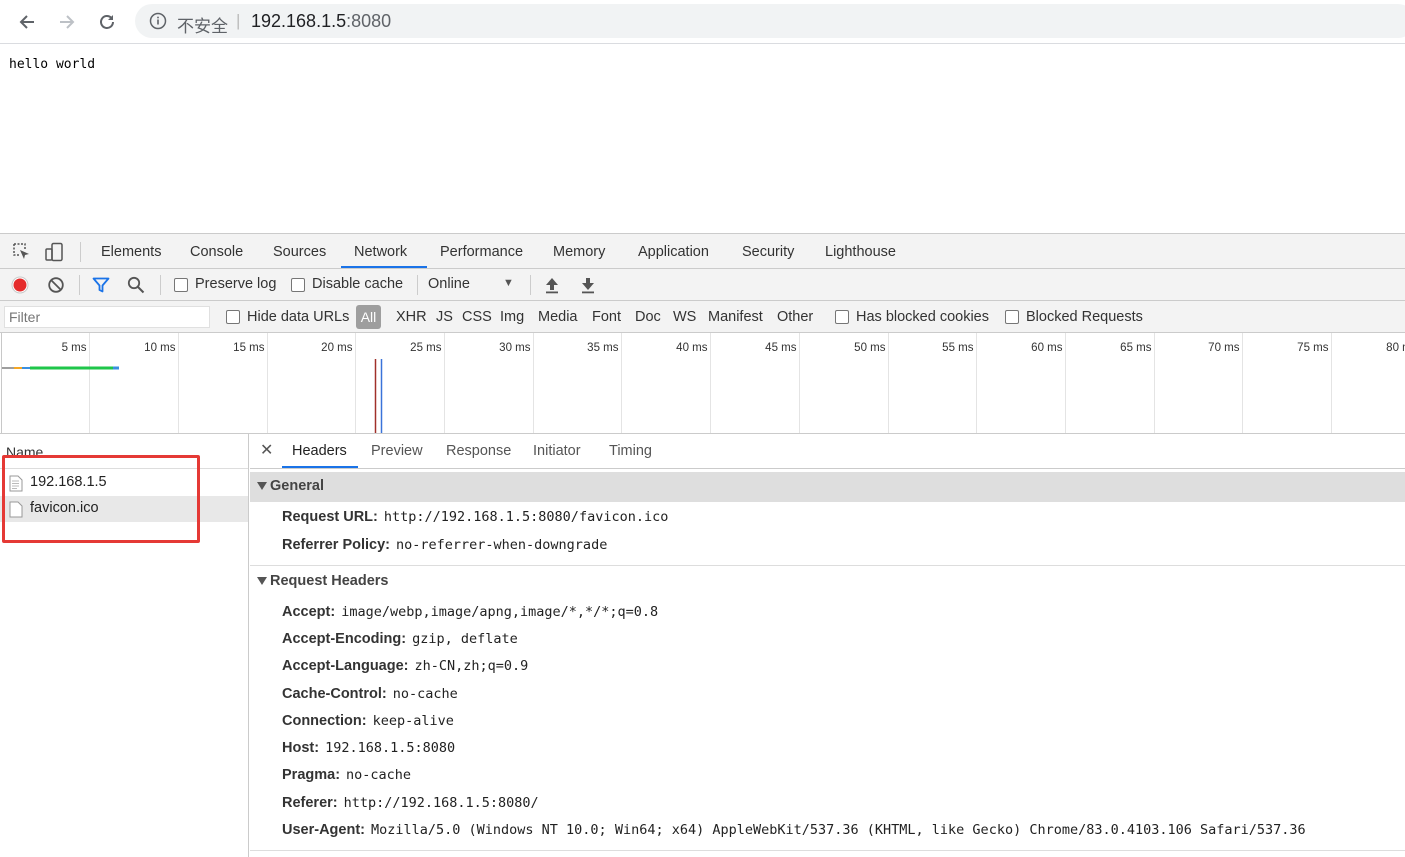 The image size is (1405, 857). I want to click on export-har-icon, so click(588, 285).